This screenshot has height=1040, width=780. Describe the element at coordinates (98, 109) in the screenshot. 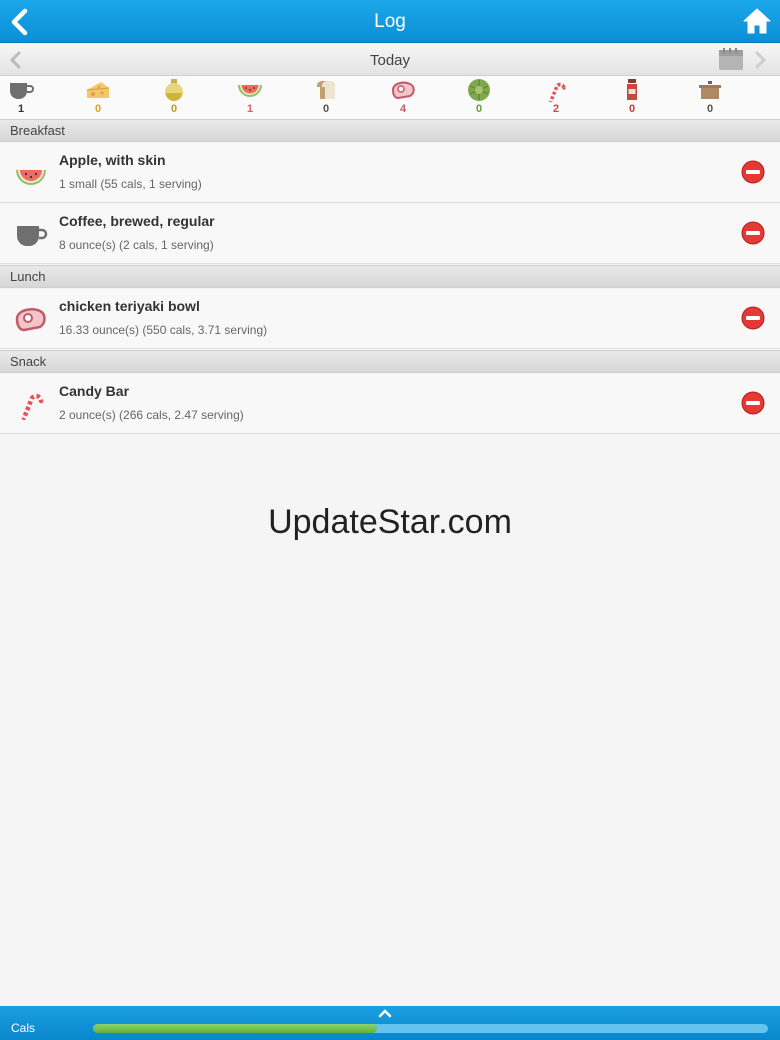

I see `count-dairy: 0` at that location.